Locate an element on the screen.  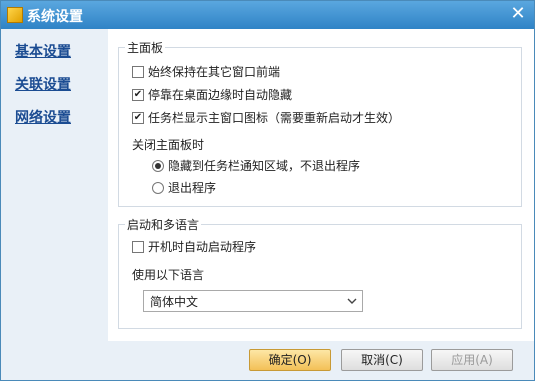
sidebar-item-network: 网络设置 is located at coordinates (43, 117).